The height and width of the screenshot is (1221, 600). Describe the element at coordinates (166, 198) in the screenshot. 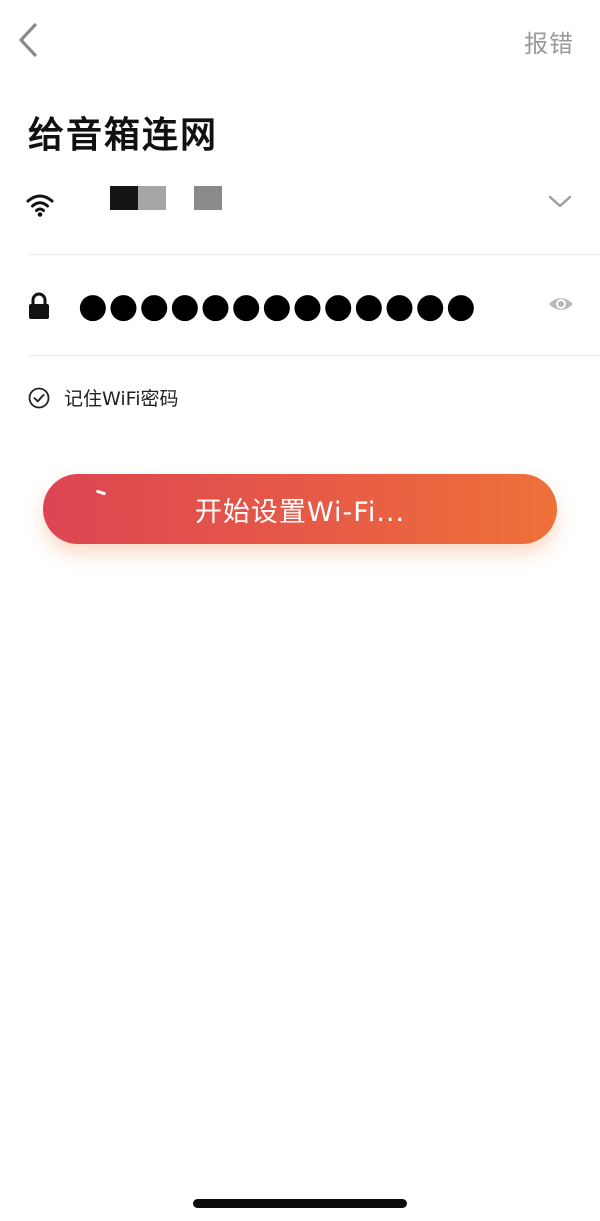

I see `wifi-ssid-obscured` at that location.